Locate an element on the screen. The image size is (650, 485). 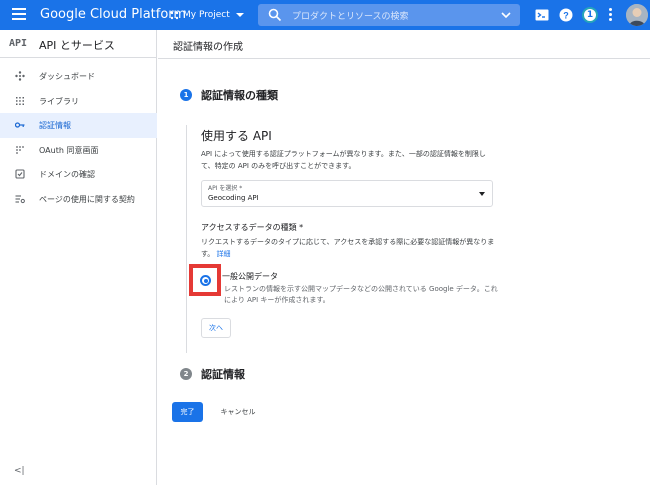
sidebar-item-label: OAuth 同意画面 is located at coordinates (69, 150).